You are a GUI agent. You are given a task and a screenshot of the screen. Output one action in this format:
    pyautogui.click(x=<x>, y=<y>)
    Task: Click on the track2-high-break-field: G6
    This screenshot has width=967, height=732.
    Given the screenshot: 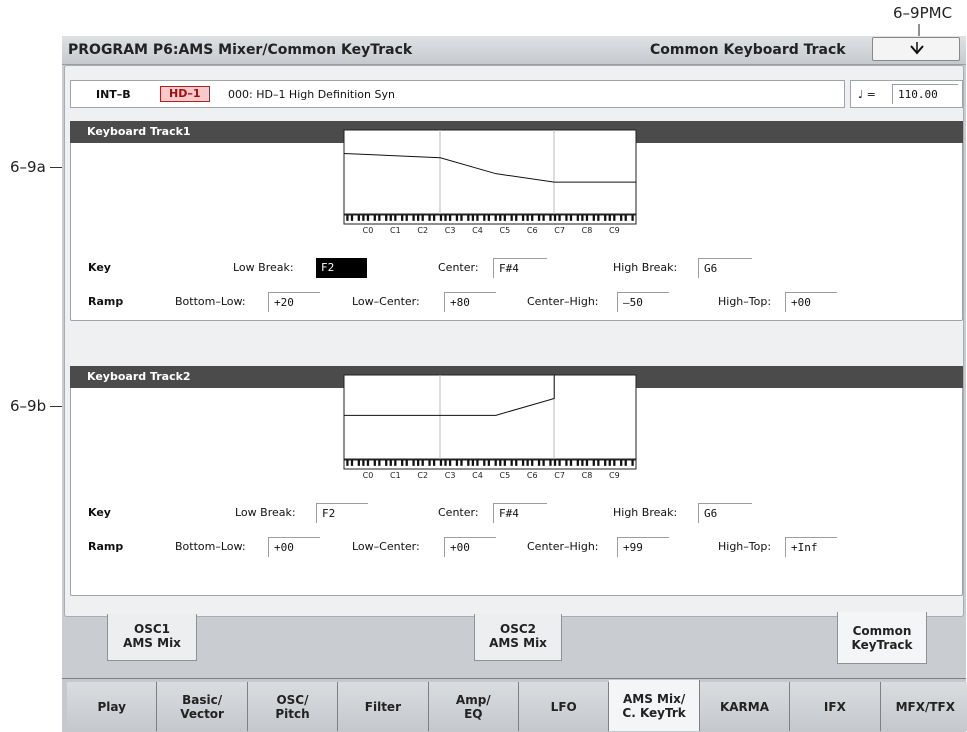 What is the action you would take?
    pyautogui.click(x=725, y=513)
    